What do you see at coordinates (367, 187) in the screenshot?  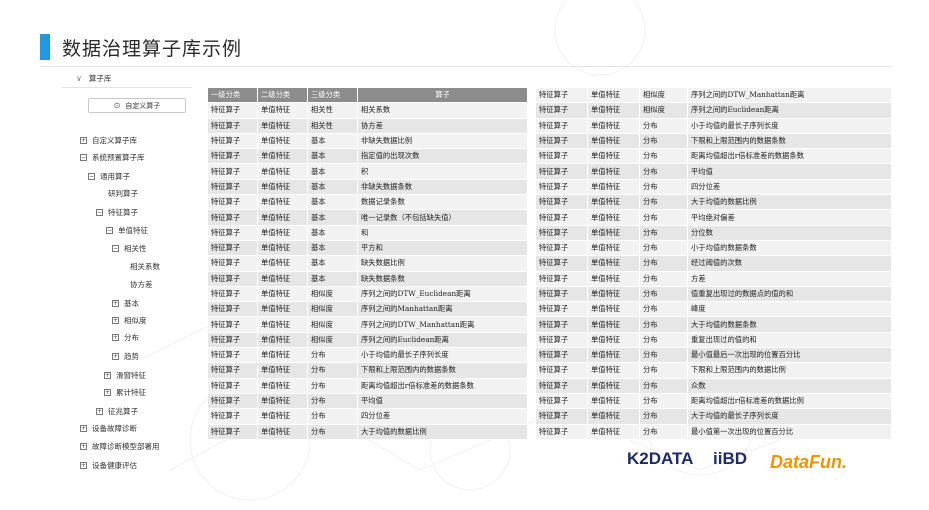 I see `table-row: 特征算子 单值特征 基本 非缺失数据条数` at bounding box center [367, 187].